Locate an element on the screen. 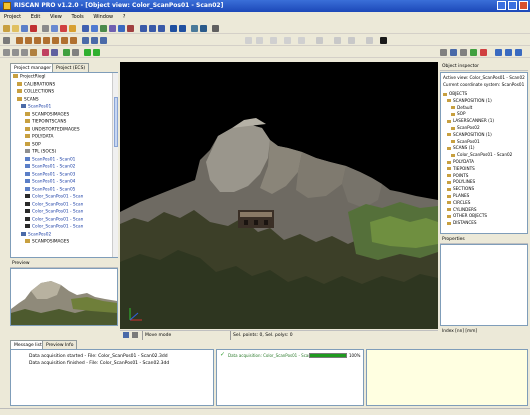 This screenshot has width=530, height=415. back-arrow-icon is located at coordinates (173, 28).